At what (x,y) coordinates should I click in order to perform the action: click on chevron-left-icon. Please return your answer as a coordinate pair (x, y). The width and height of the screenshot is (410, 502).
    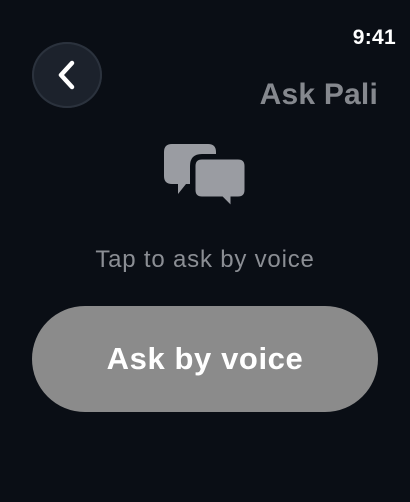
    Looking at the image, I should click on (66, 75).